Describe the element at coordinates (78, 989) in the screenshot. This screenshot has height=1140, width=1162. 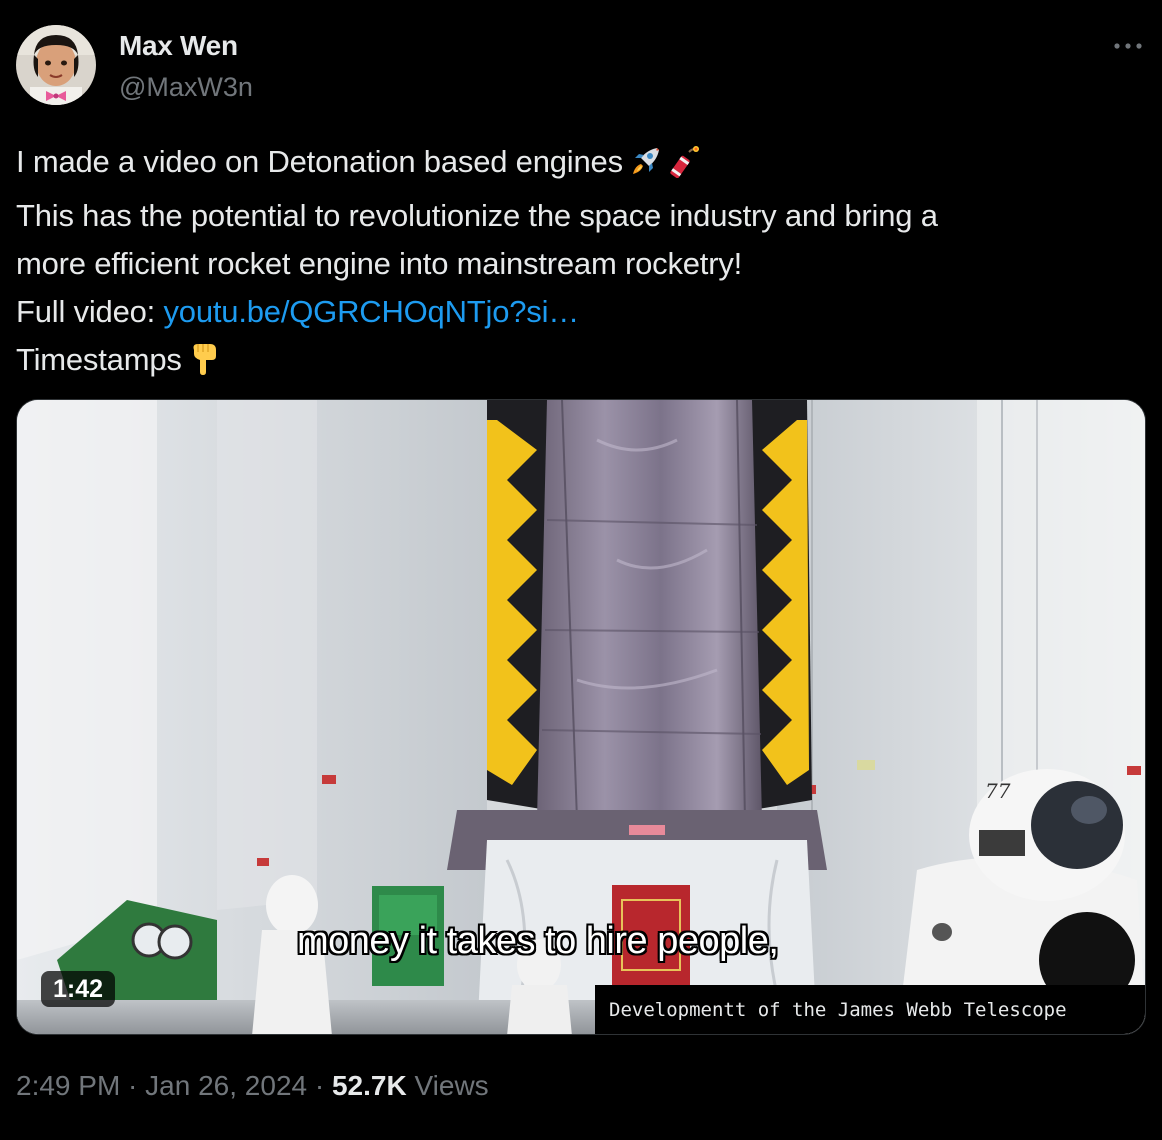
I see `video-duration-badge: 1:42` at that location.